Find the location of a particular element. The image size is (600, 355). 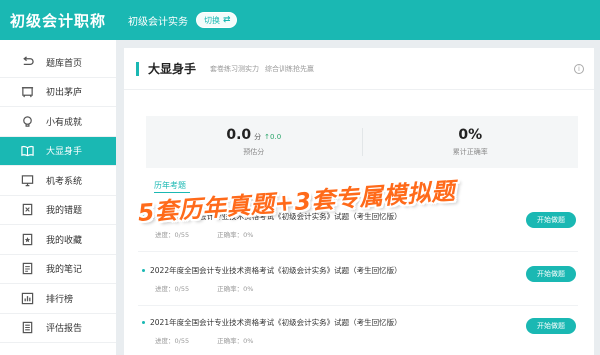

back-icon is located at coordinates (27, 62).